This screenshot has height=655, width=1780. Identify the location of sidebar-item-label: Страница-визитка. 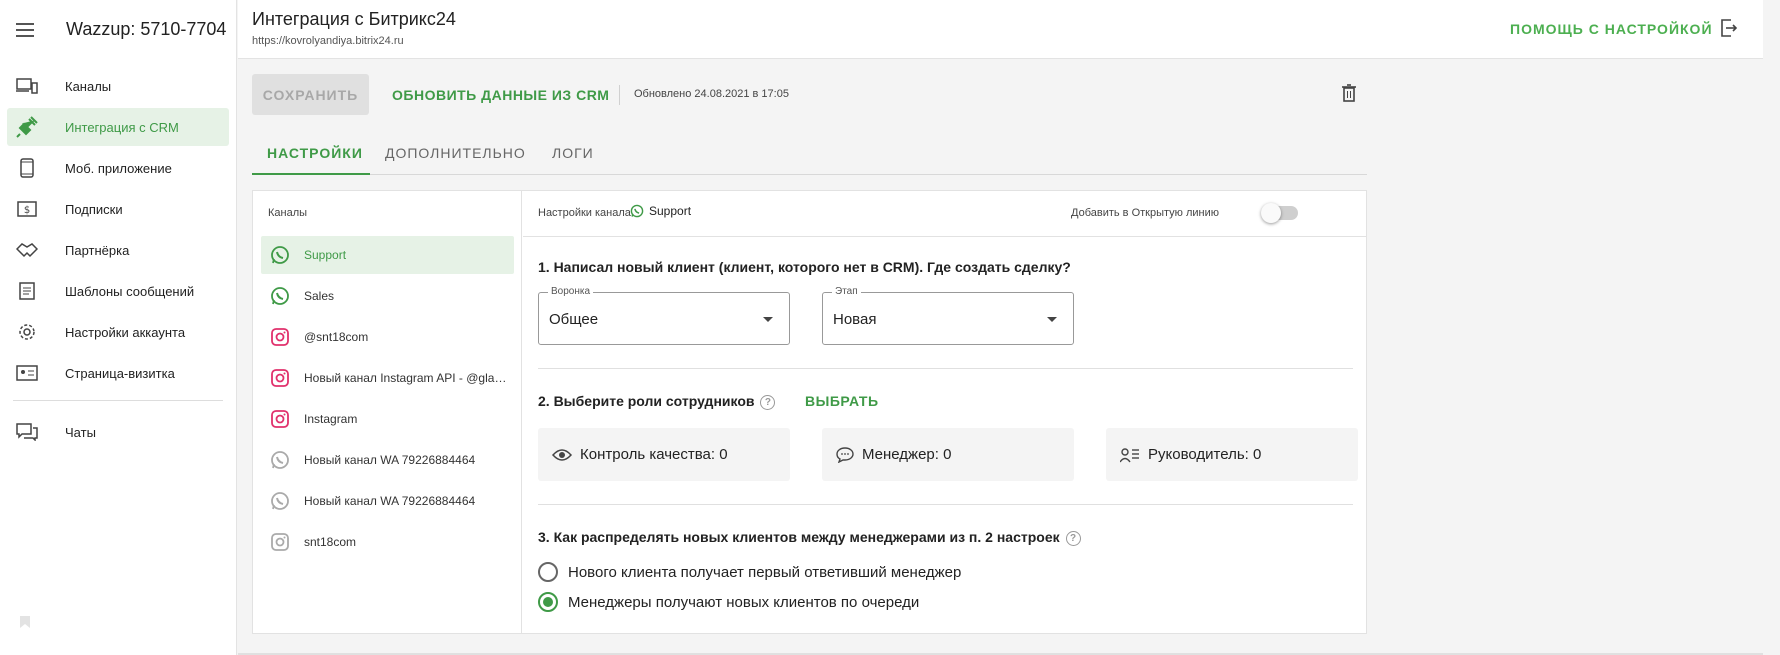
(120, 373).